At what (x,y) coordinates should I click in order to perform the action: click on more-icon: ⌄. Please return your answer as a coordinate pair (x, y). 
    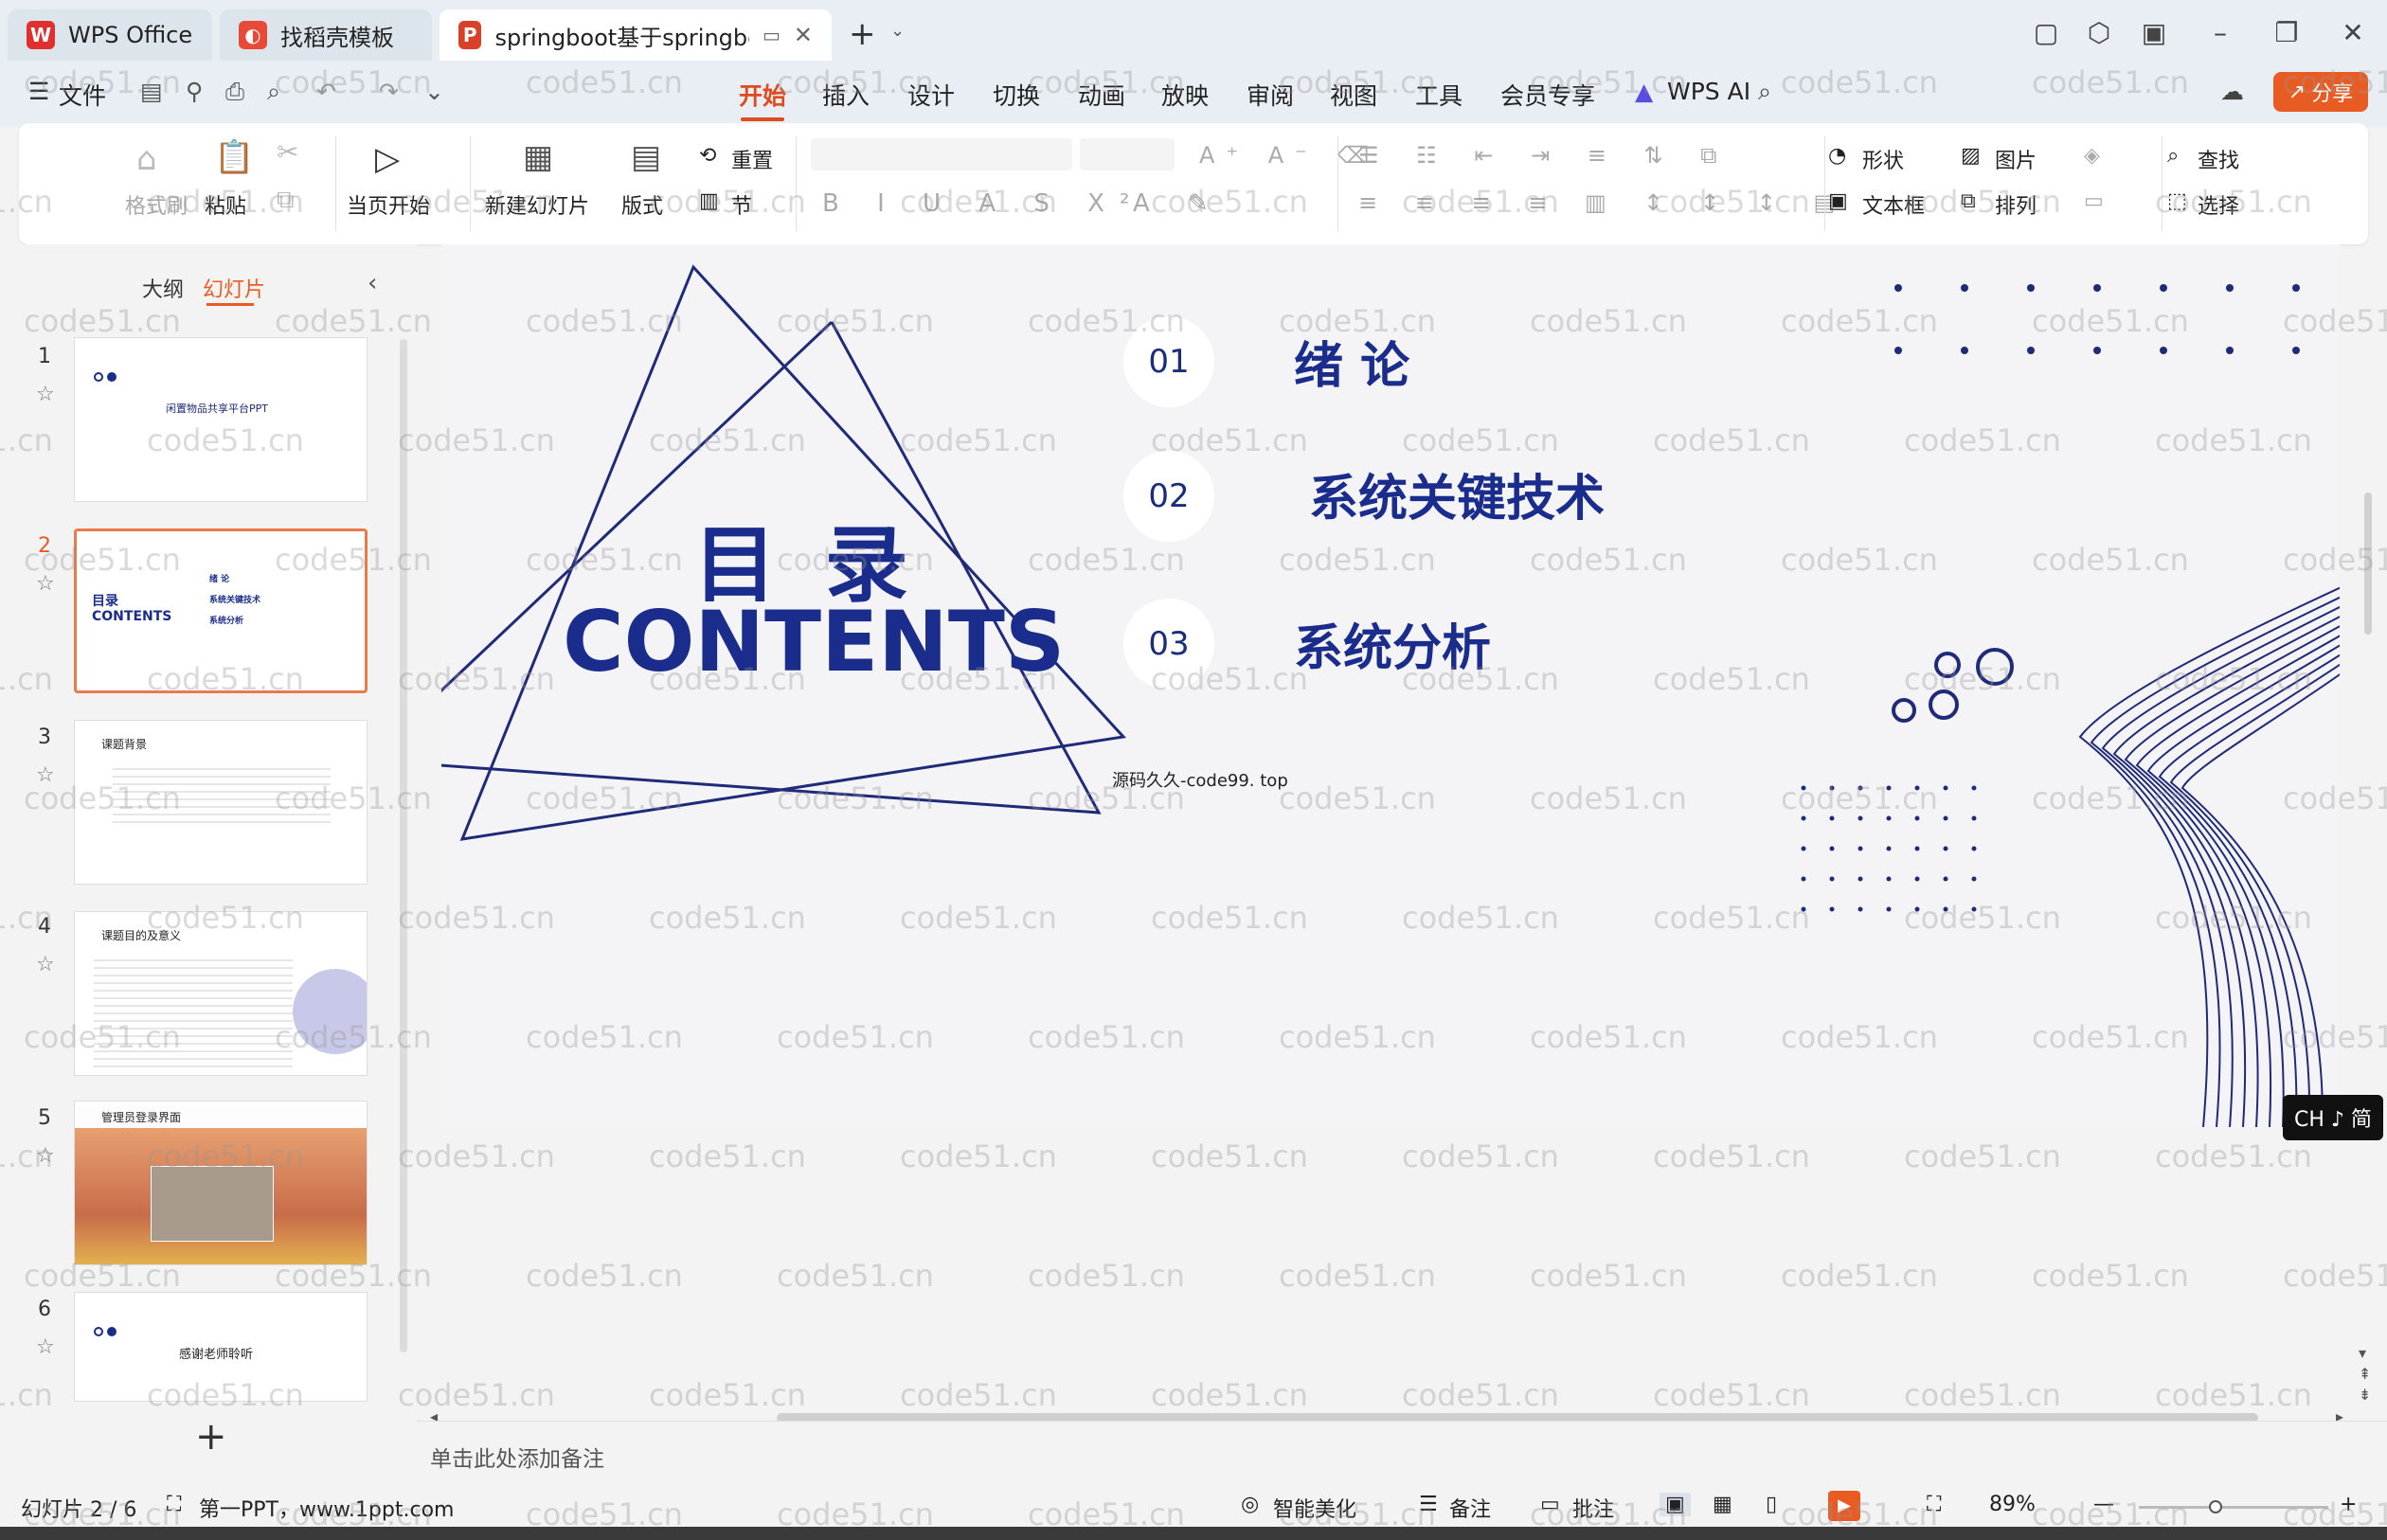
    Looking at the image, I should click on (434, 91).